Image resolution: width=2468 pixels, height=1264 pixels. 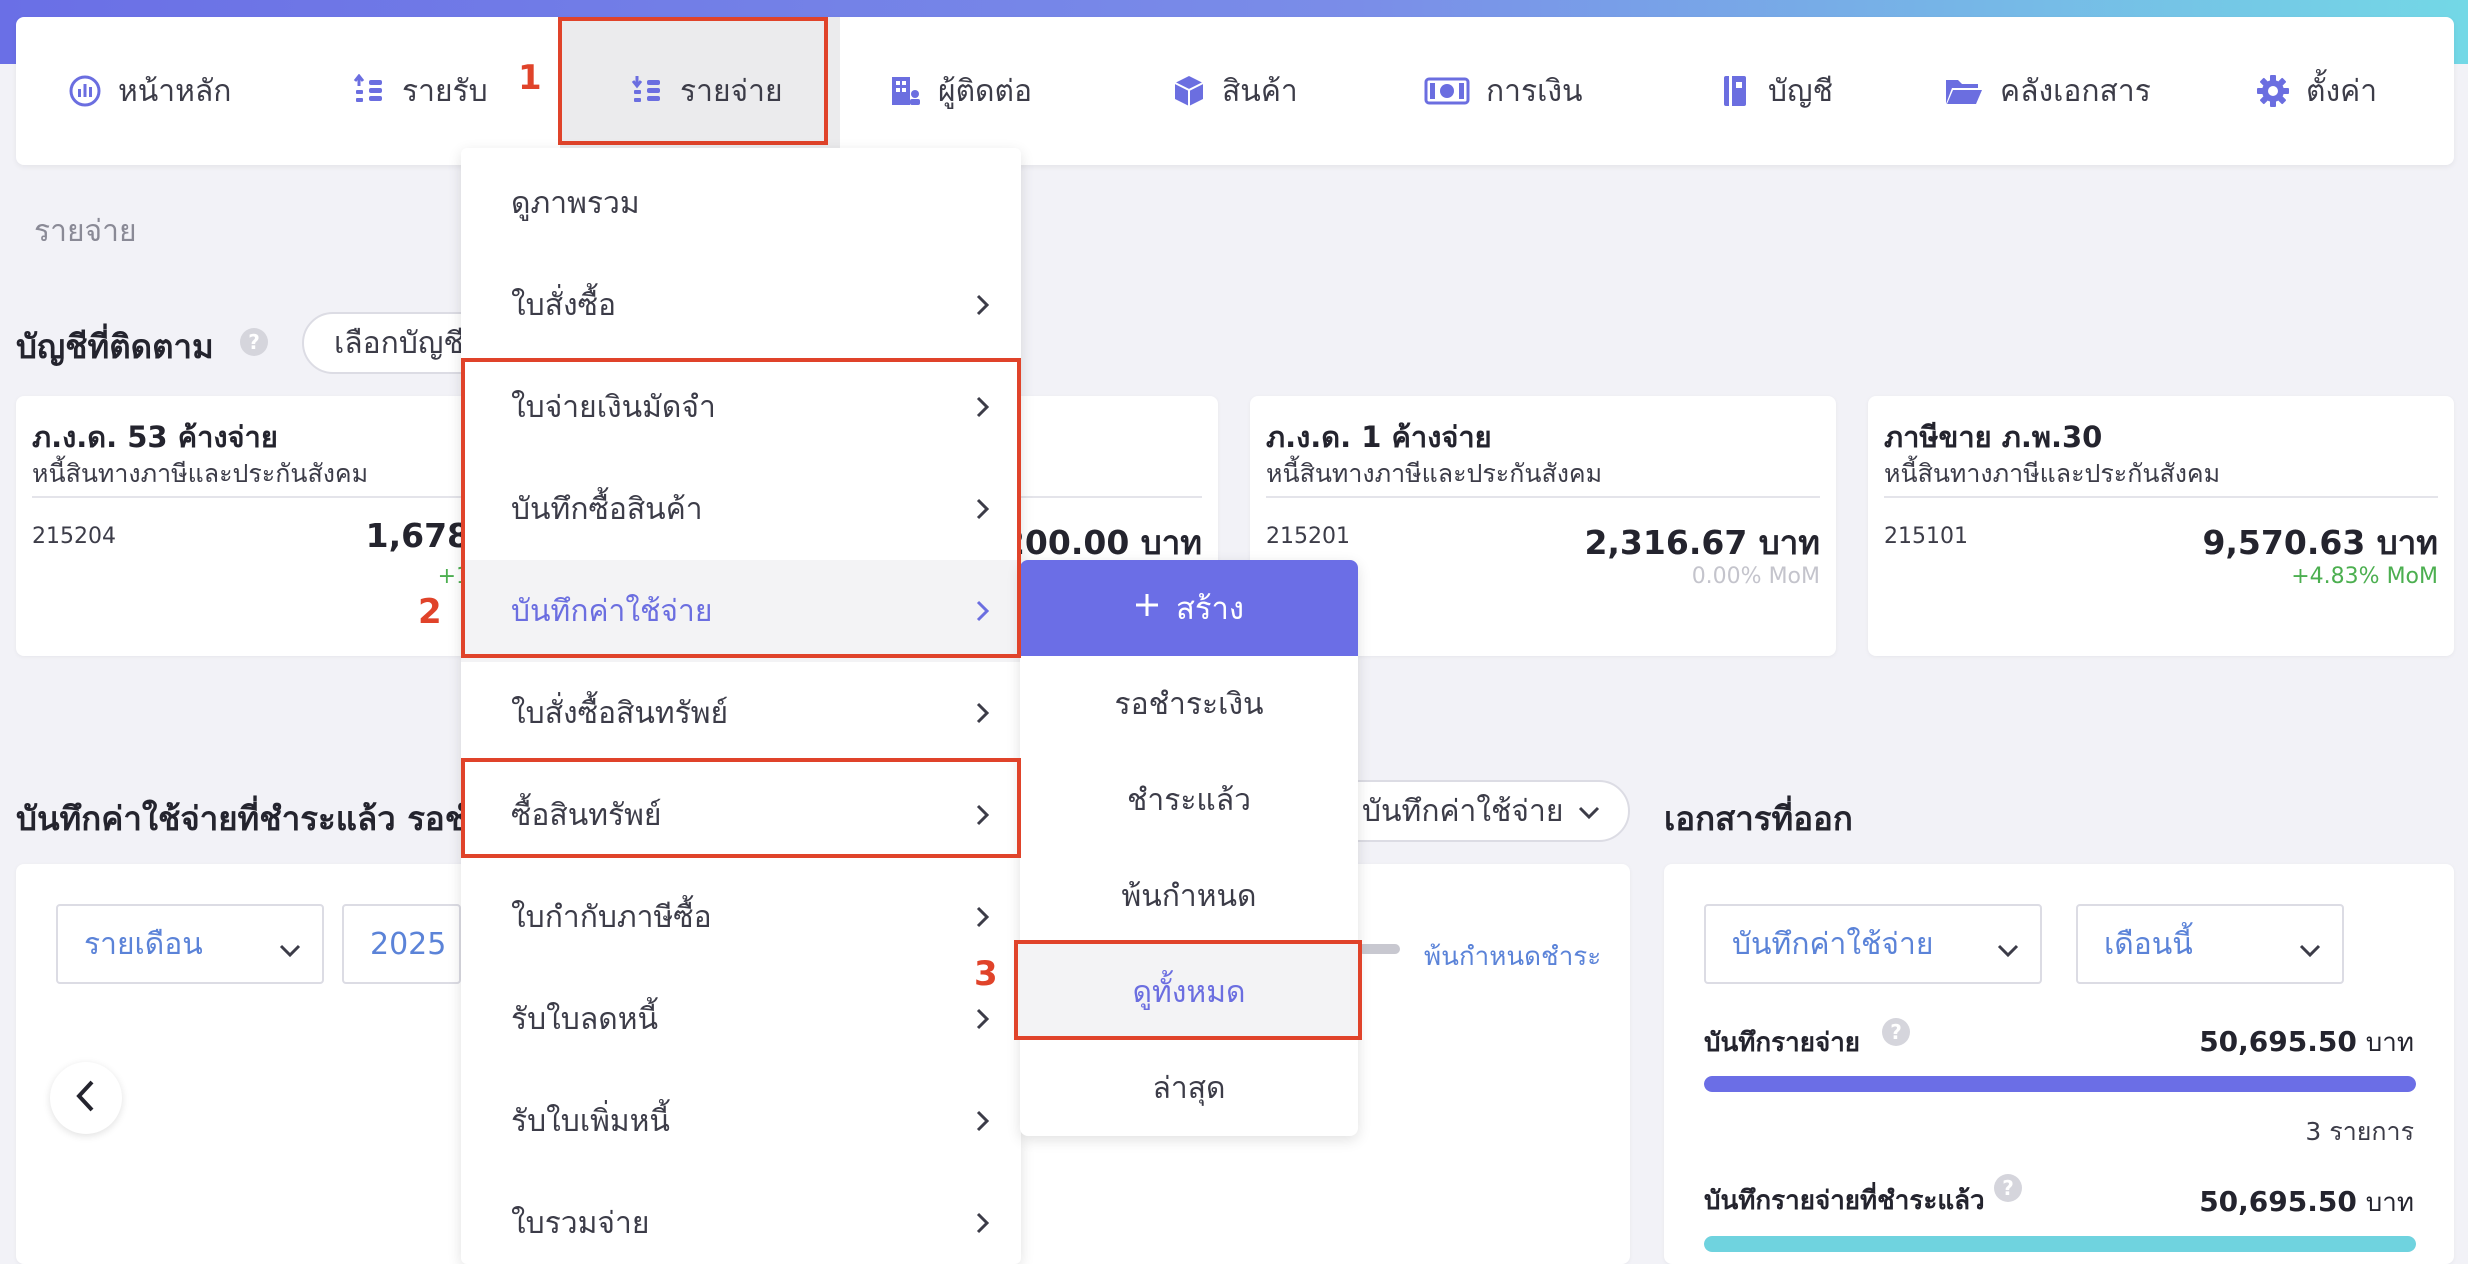 What do you see at coordinates (1702, 542) in the screenshot?
I see `account-amount: 2,316.67 บาท` at bounding box center [1702, 542].